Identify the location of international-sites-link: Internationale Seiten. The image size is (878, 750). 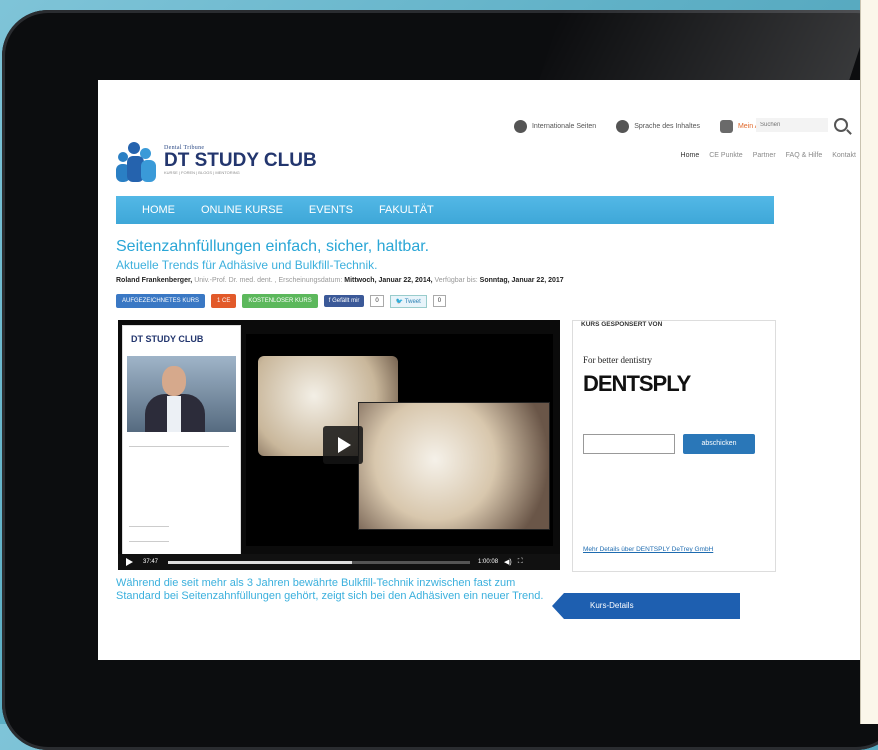
(554, 126).